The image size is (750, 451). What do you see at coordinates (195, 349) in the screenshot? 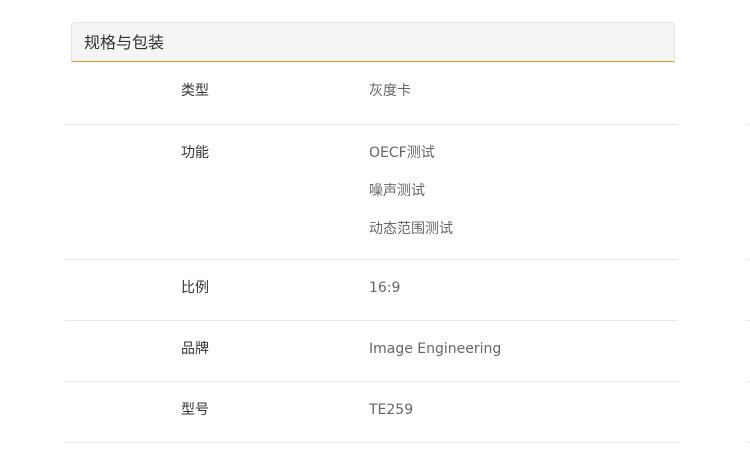
I see `spec-label: 品牌` at bounding box center [195, 349].